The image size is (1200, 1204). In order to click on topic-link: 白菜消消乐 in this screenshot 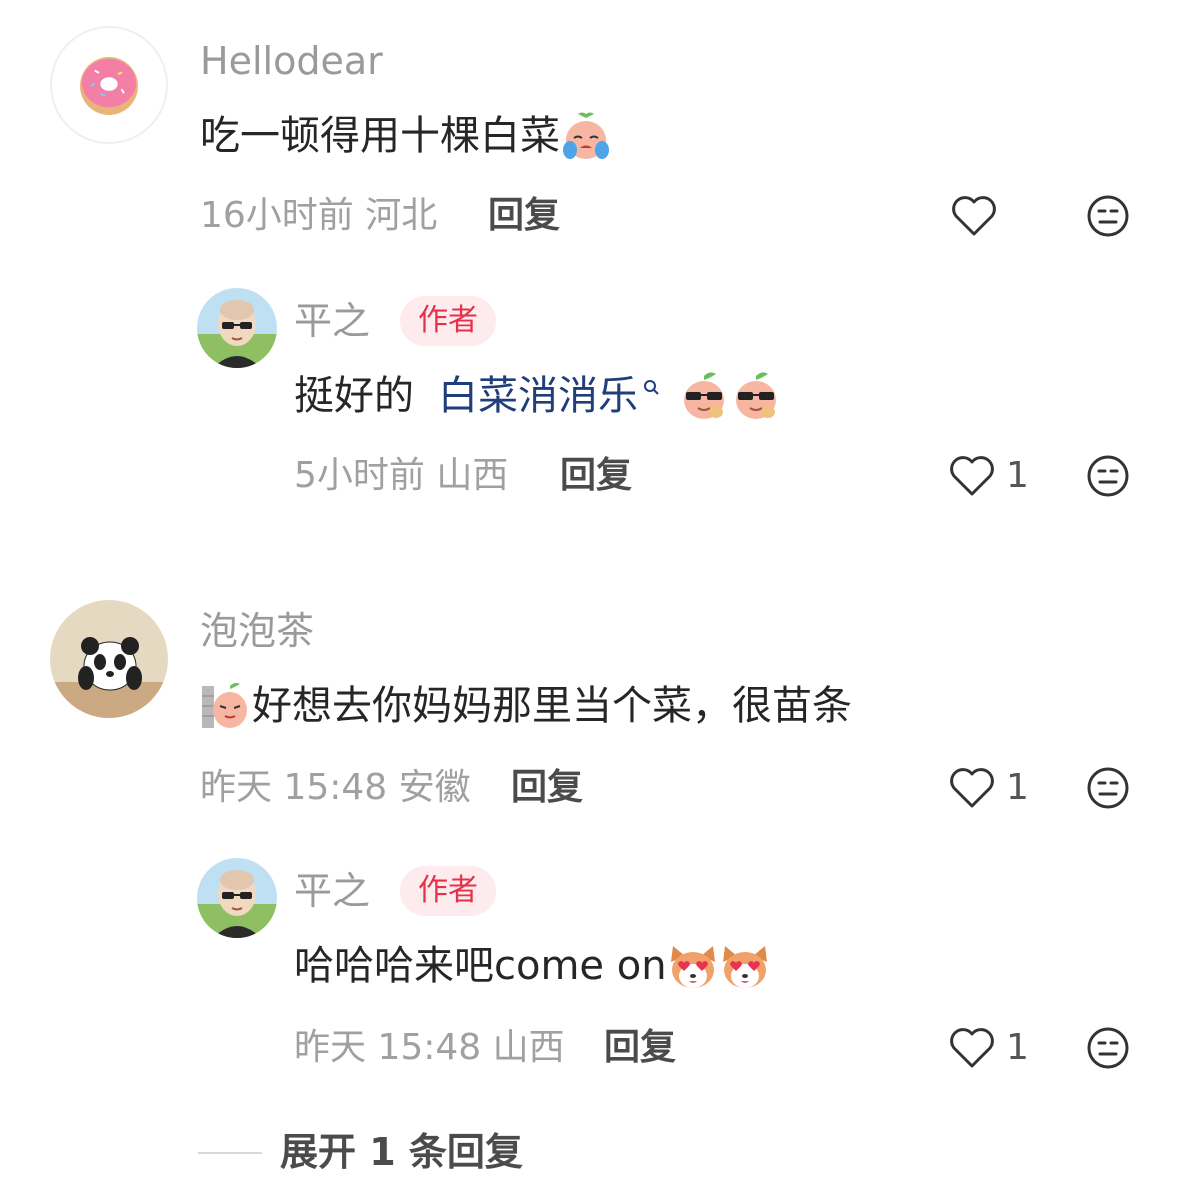, I will do `click(538, 396)`.